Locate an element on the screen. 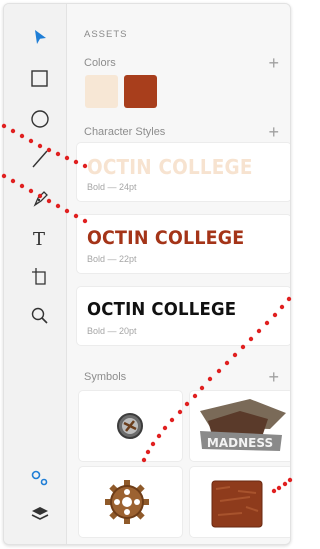 The image size is (320, 549). colors-label: Colors is located at coordinates (100, 63).